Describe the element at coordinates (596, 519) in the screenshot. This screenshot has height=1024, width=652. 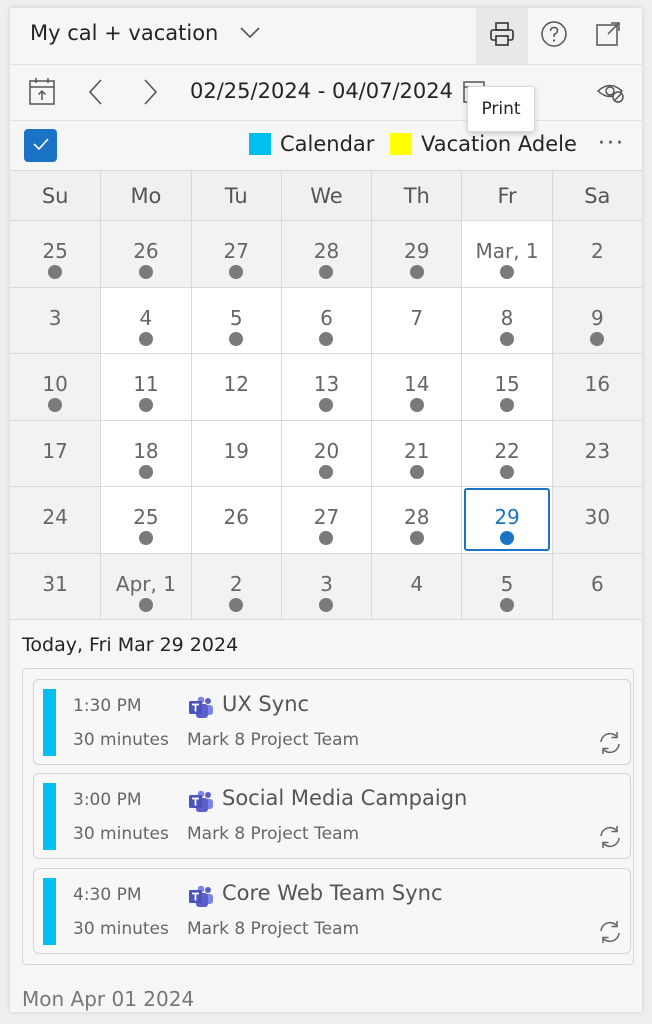
I see `day-cell: 30` at that location.